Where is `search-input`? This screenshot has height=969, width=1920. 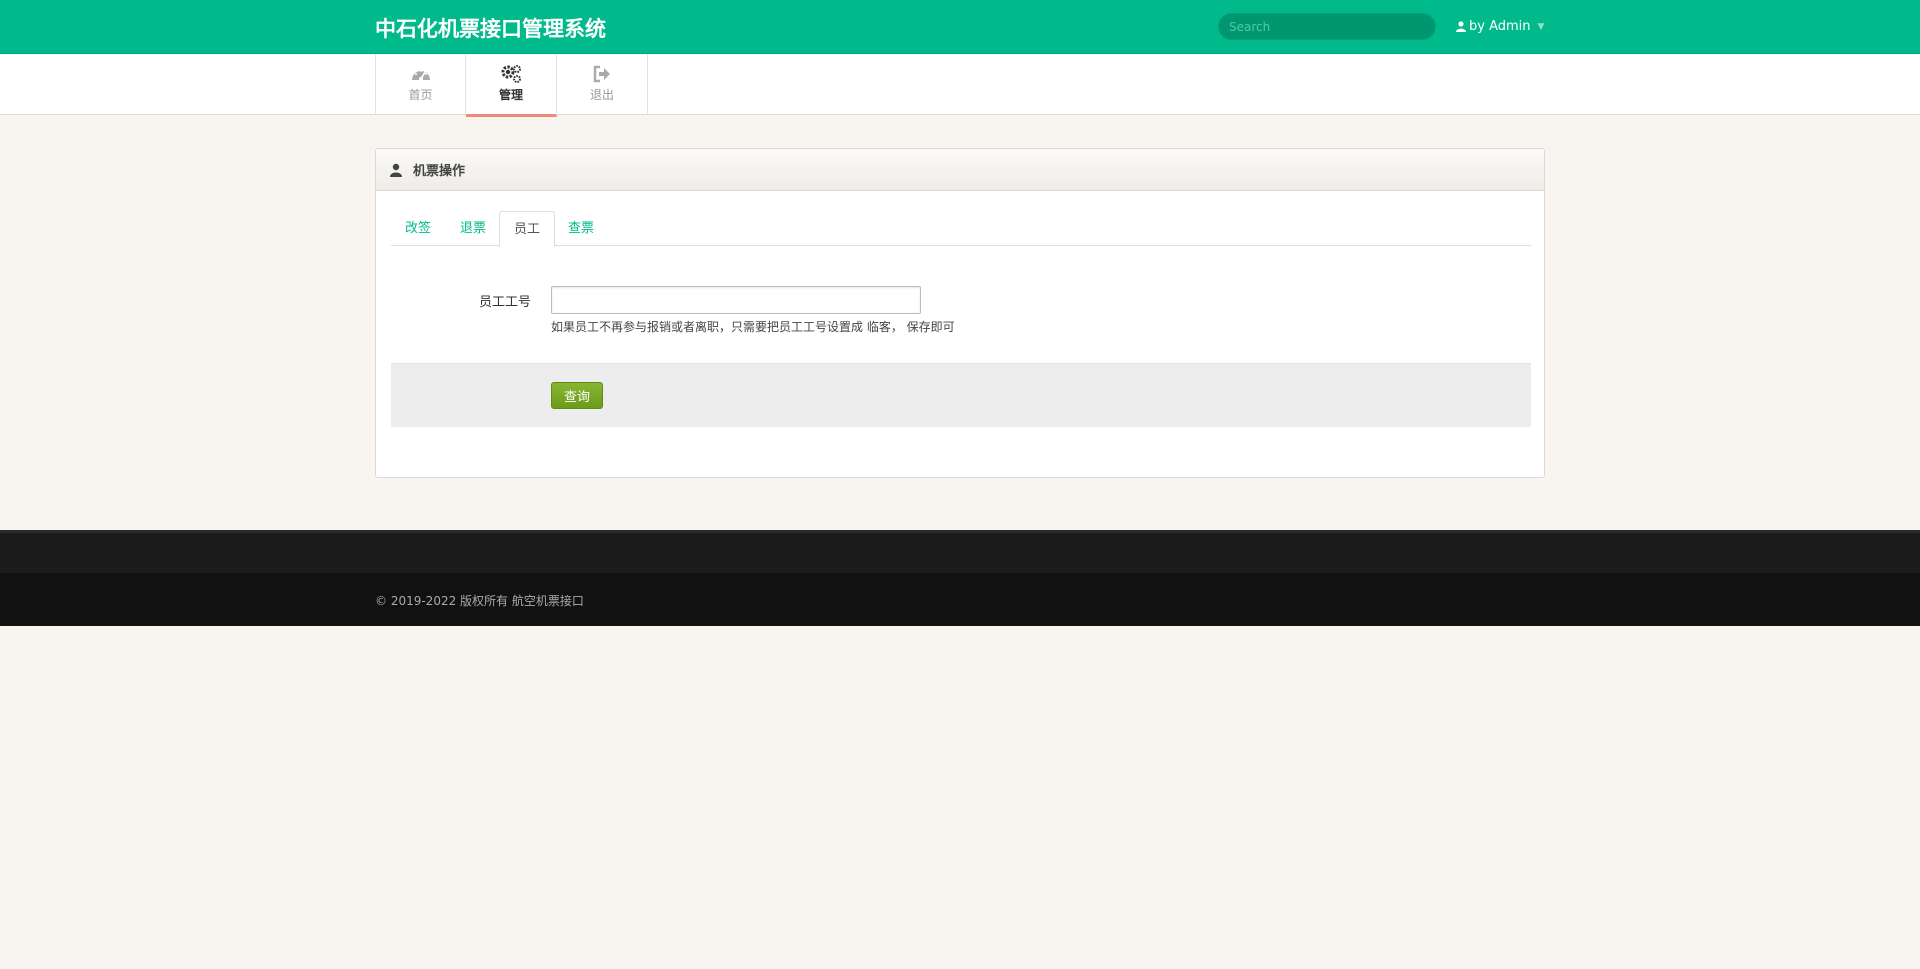
search-input is located at coordinates (1327, 26).